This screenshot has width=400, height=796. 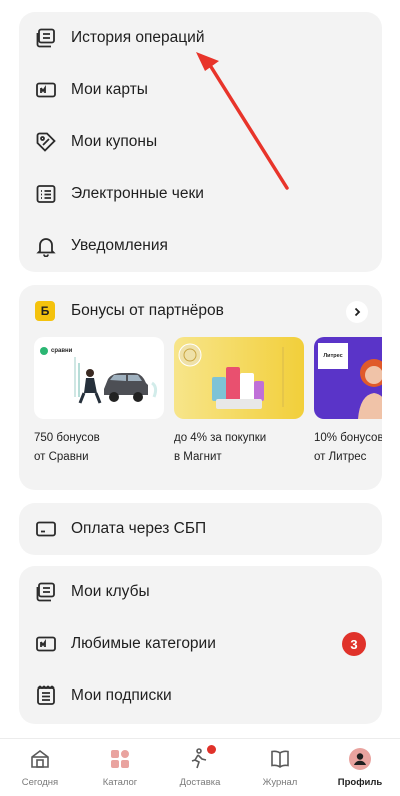 What do you see at coordinates (354, 644) in the screenshot?
I see `categories-count-badge: 3` at bounding box center [354, 644].